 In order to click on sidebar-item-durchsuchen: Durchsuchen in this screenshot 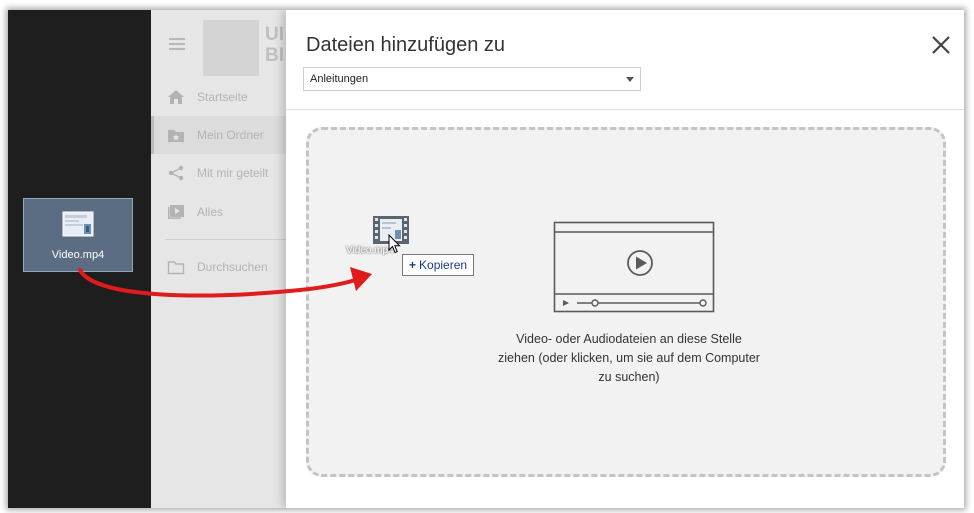, I will do `click(218, 267)`.